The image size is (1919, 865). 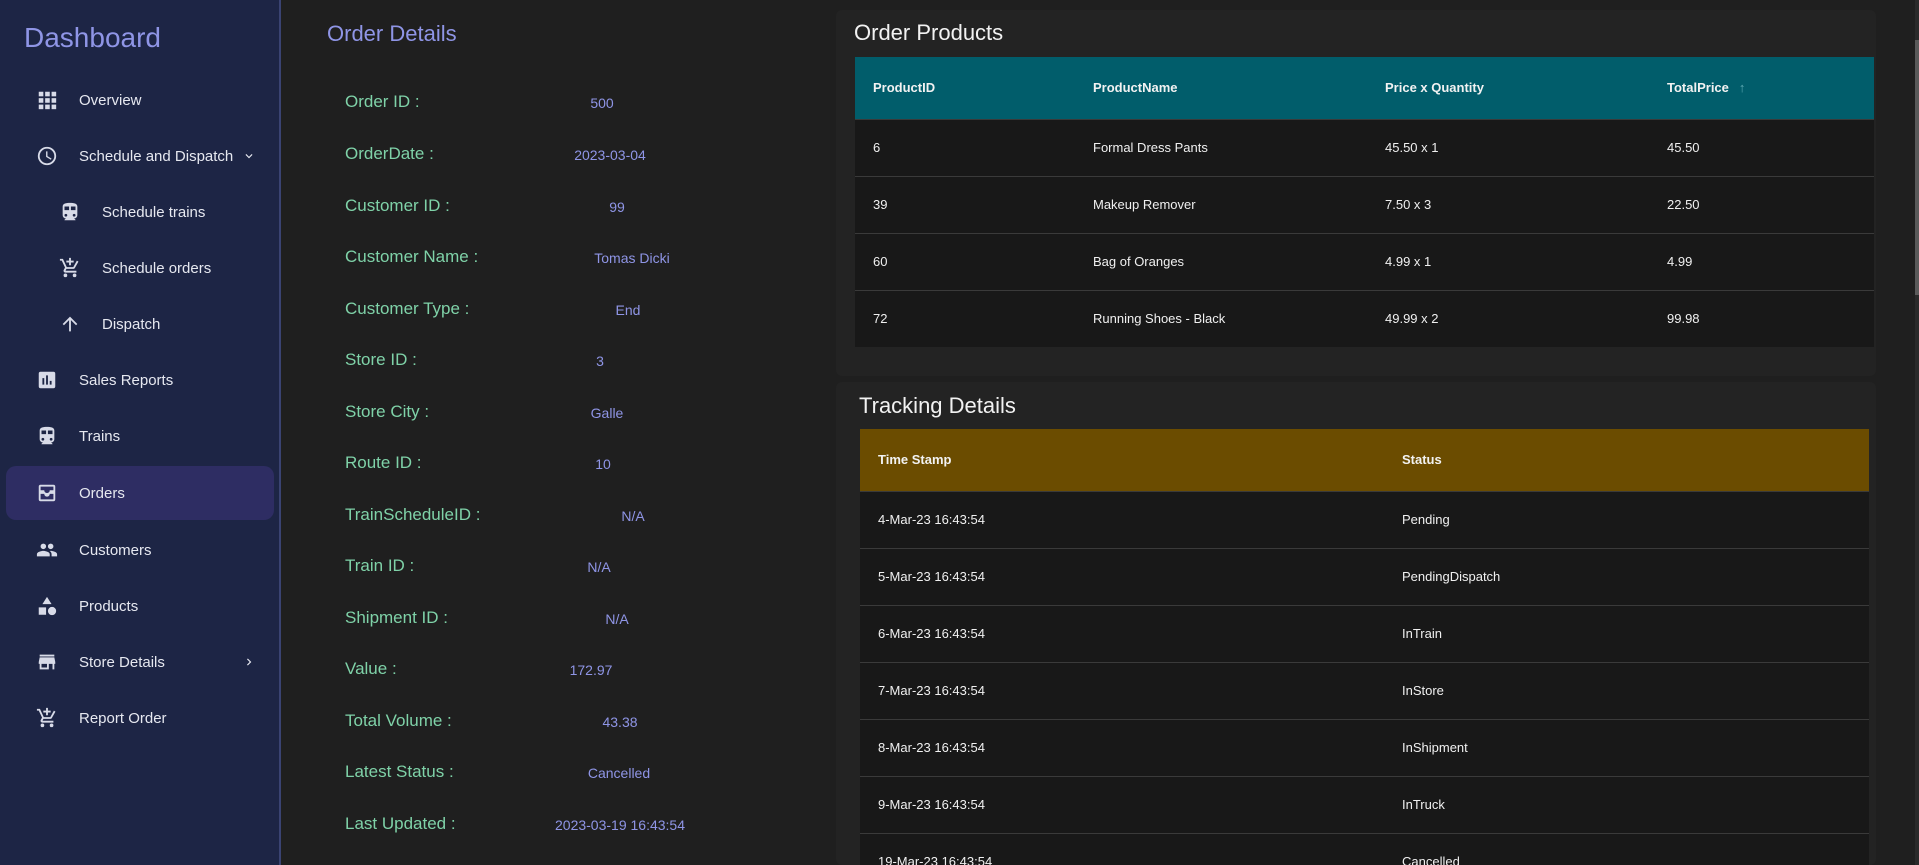 I want to click on field-label: Total Volume :, so click(x=398, y=720).